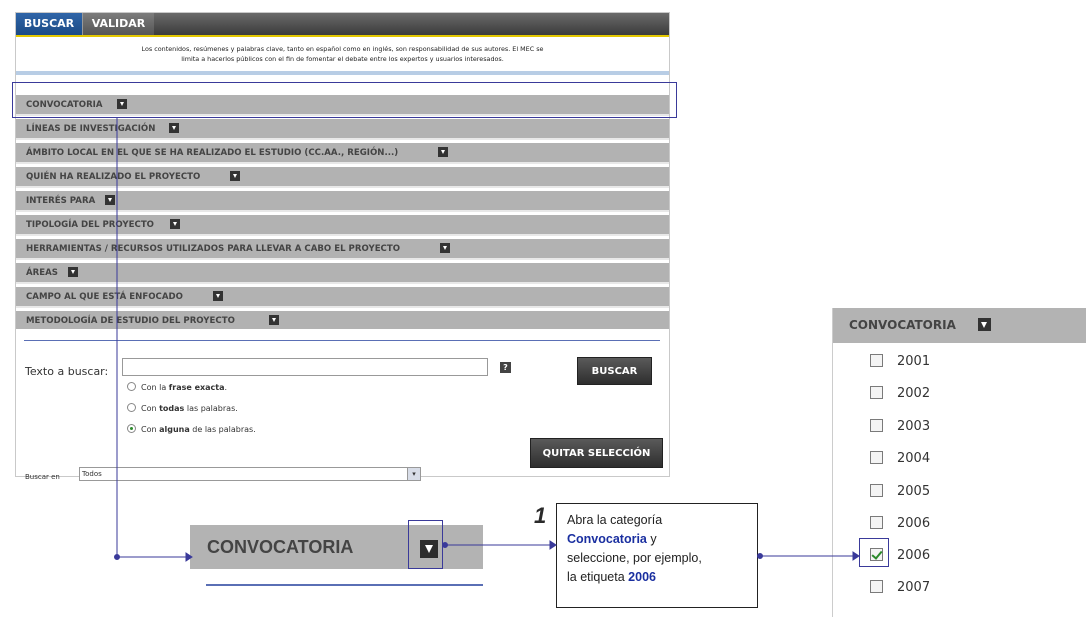 The width and height of the screenshot is (1086, 617). I want to click on year-option: 2005, so click(900, 492).